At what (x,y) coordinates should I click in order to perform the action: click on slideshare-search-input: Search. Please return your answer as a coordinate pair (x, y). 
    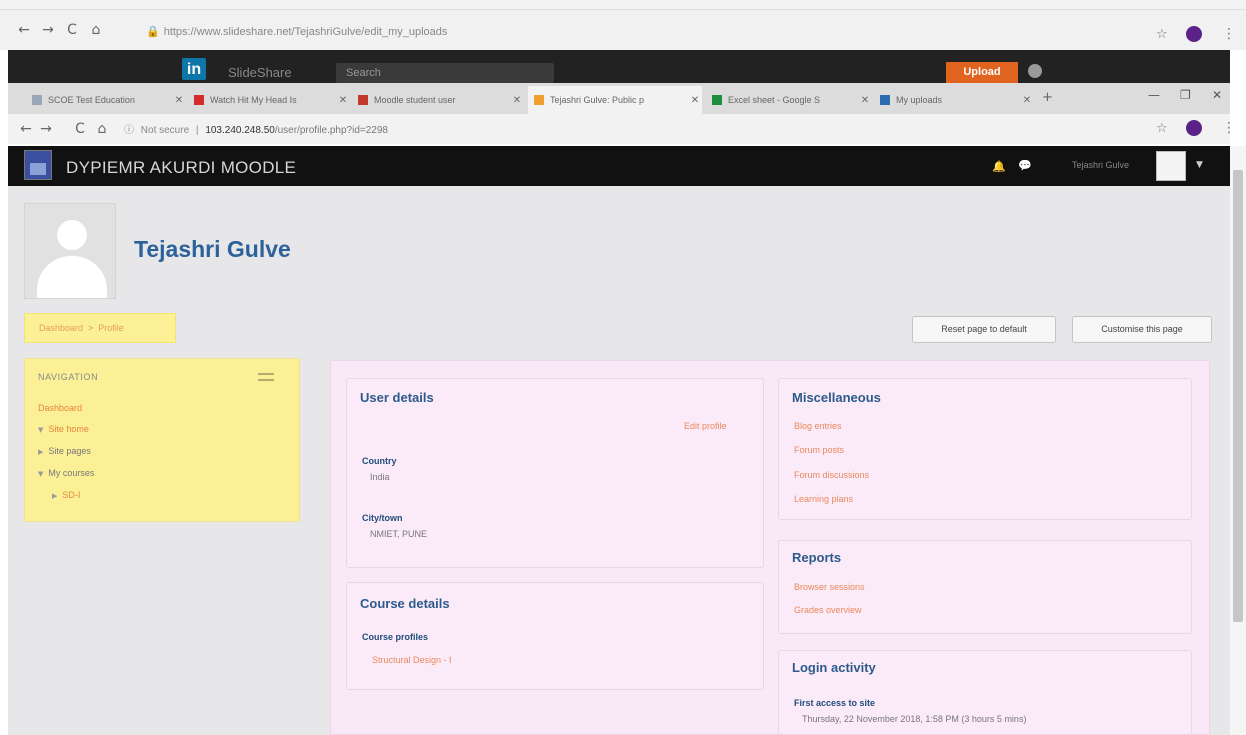
    Looking at the image, I should click on (445, 73).